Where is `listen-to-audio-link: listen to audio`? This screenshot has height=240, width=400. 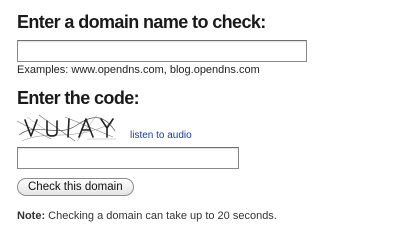 listen-to-audio-link: listen to audio is located at coordinates (161, 135).